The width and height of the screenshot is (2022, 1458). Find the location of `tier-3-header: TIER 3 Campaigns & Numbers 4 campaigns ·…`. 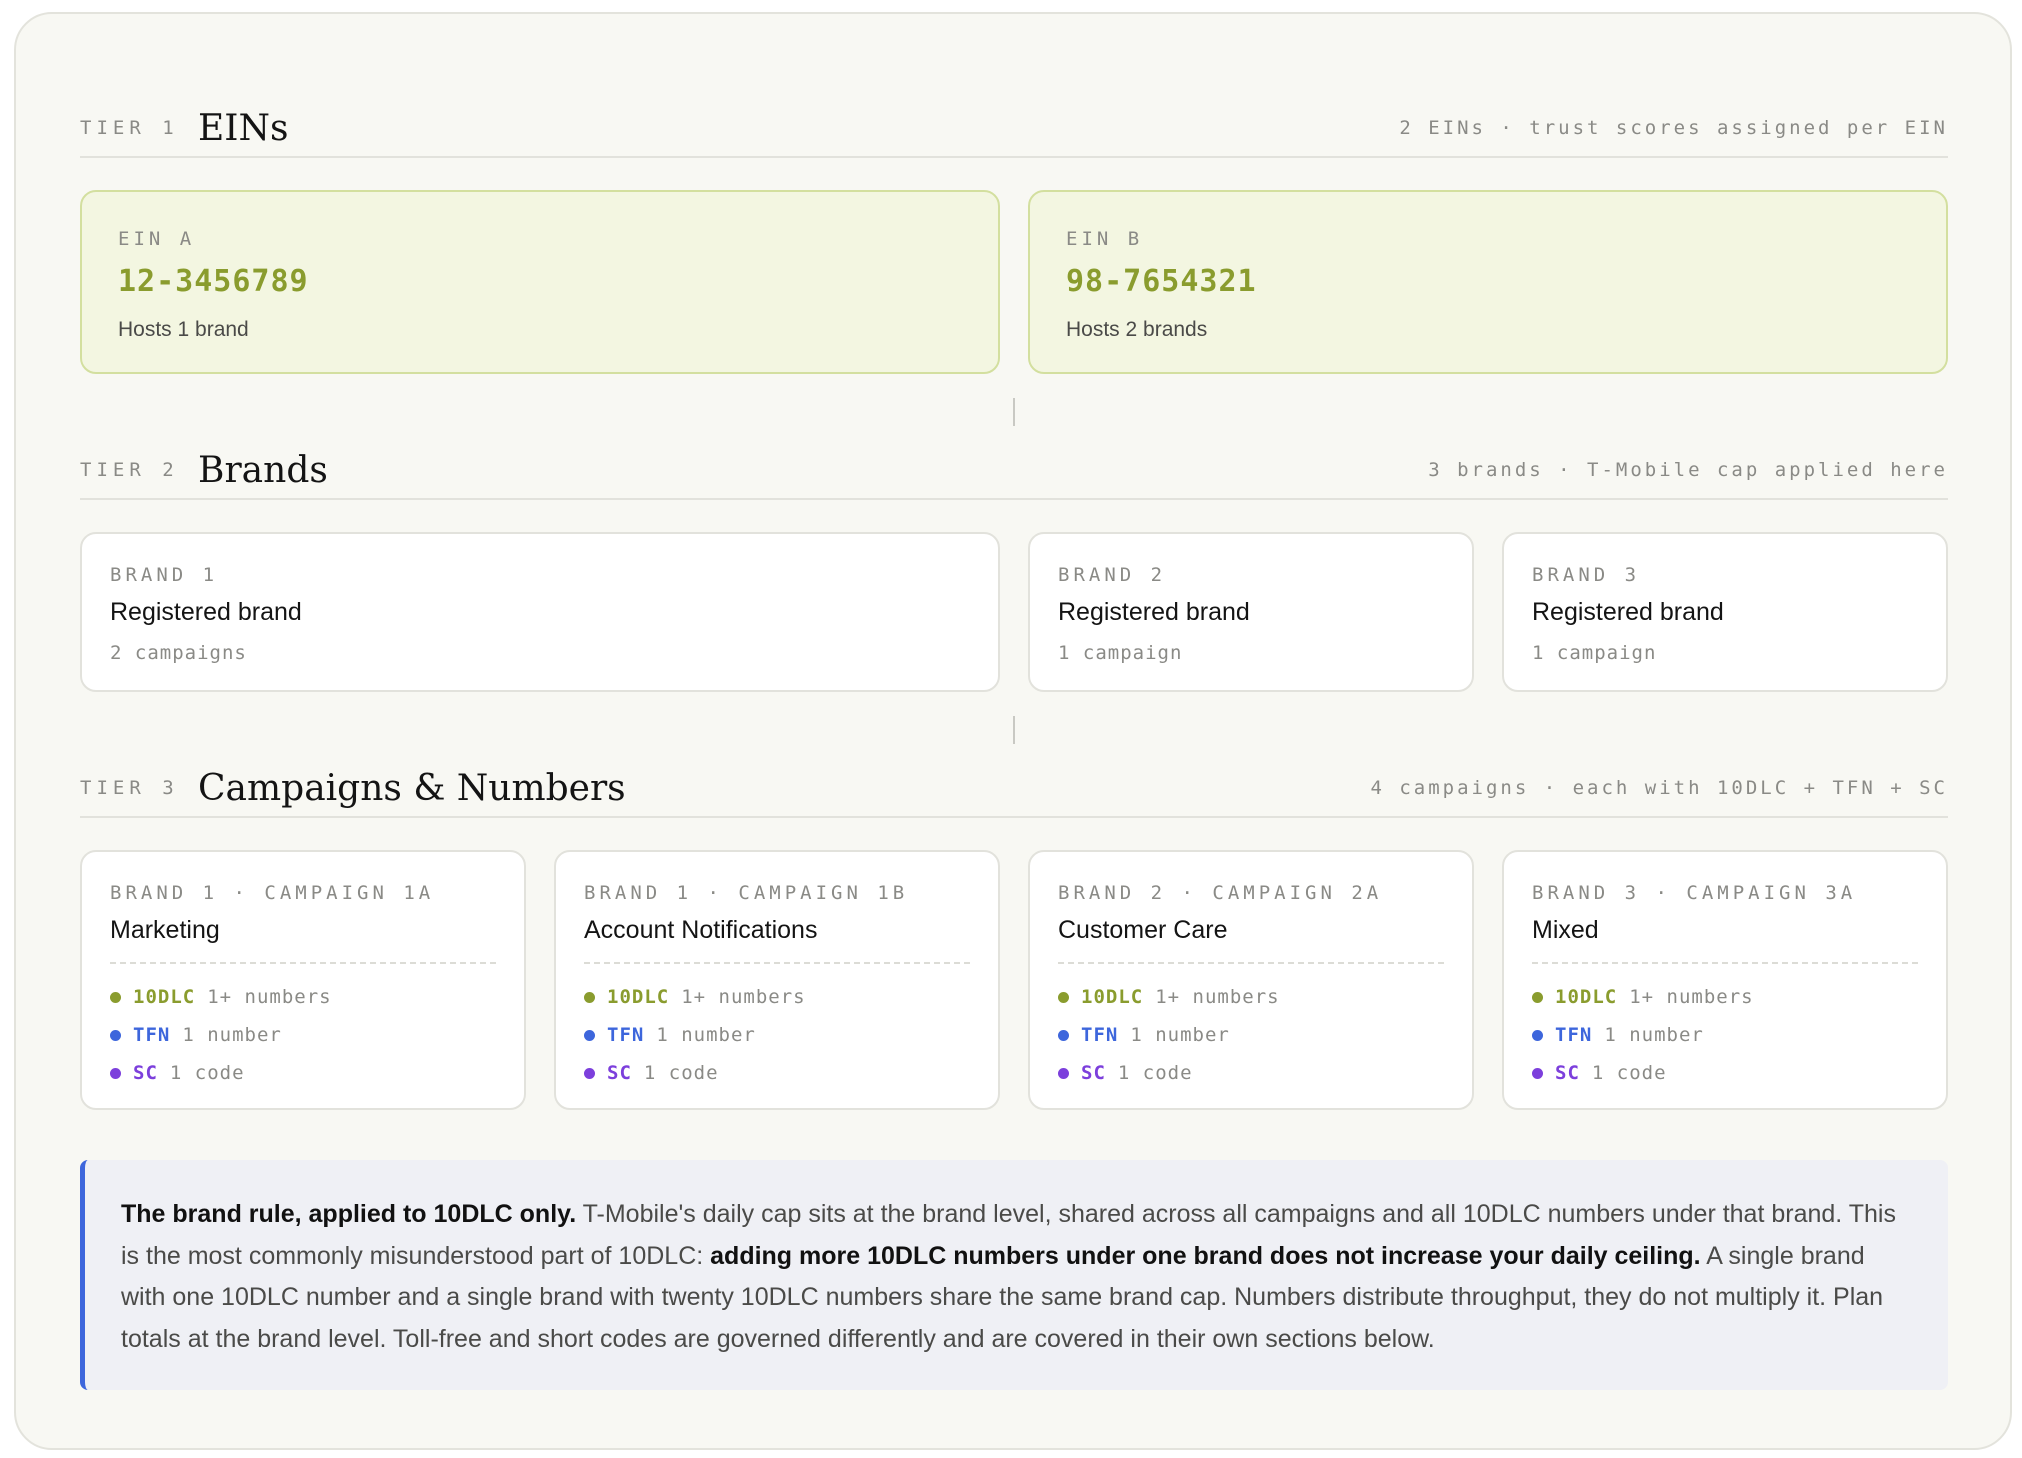

tier-3-header: TIER 3 Campaigns & Numbers 4 campaigns ·… is located at coordinates (1014, 788).